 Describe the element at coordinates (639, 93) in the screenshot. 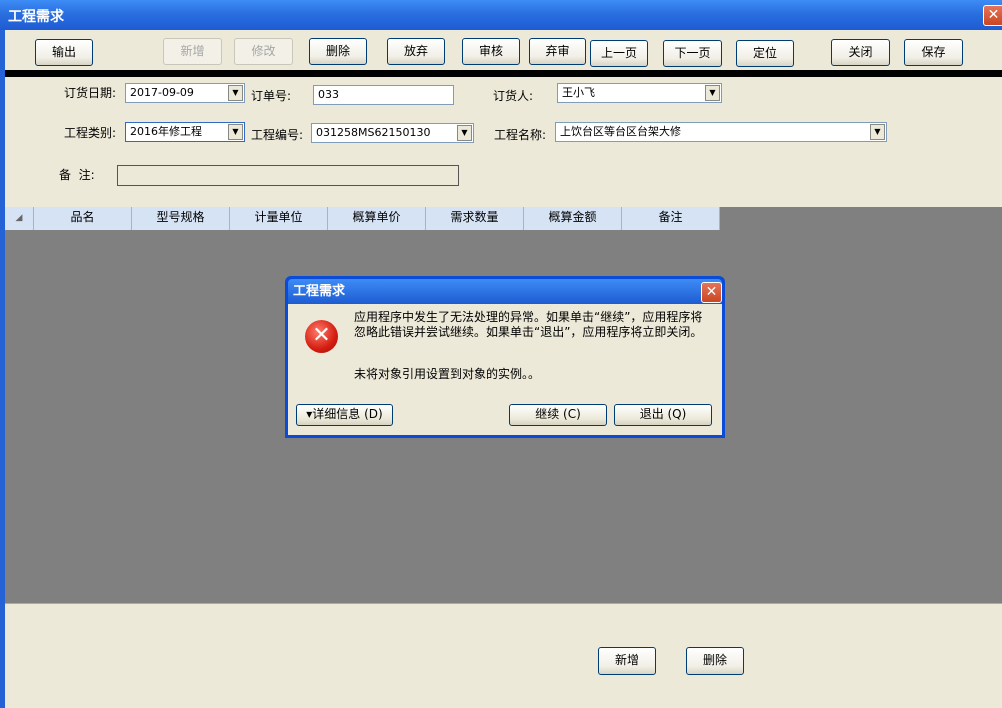

I see `orderer-select: 王小飞 ▼` at that location.